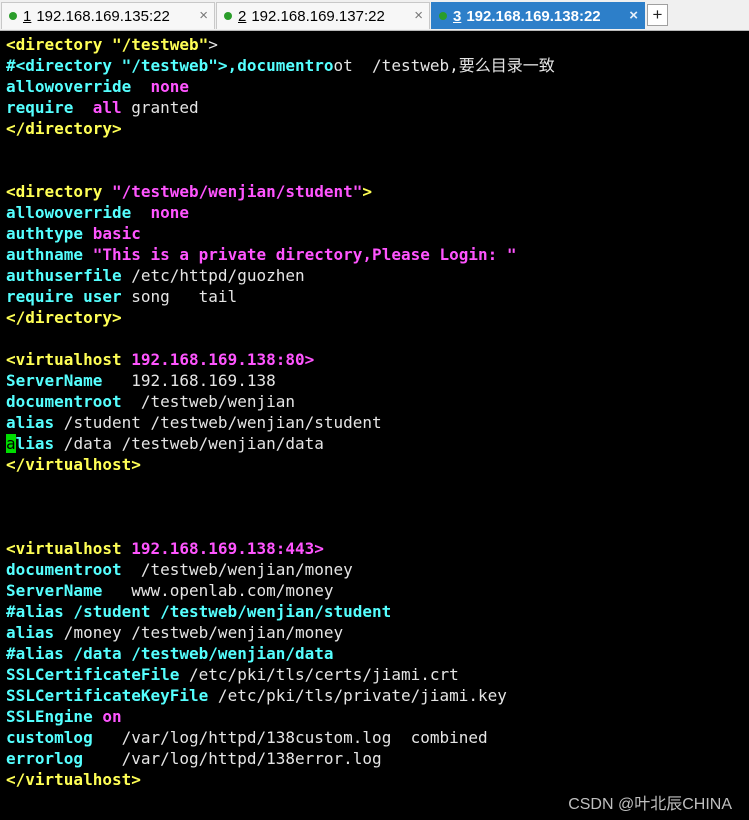  I want to click on watermark-text: CSDN @叶北辰CHINA, so click(650, 804).